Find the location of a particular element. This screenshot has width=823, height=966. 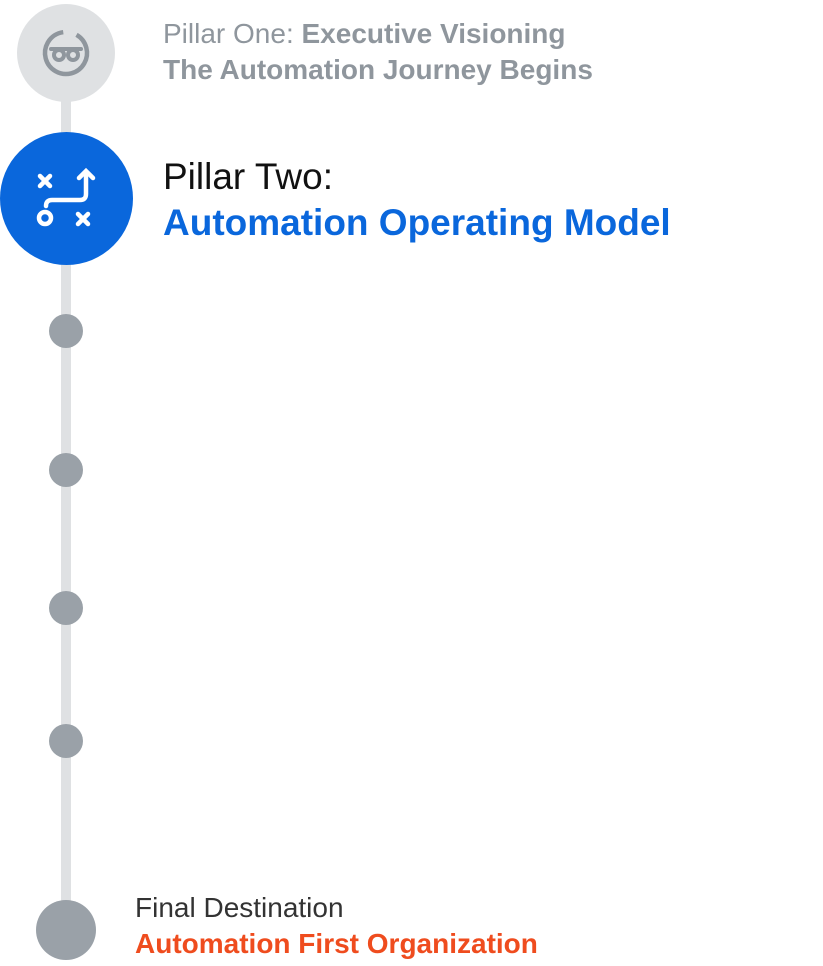

pillar-two-node is located at coordinates (66, 198).